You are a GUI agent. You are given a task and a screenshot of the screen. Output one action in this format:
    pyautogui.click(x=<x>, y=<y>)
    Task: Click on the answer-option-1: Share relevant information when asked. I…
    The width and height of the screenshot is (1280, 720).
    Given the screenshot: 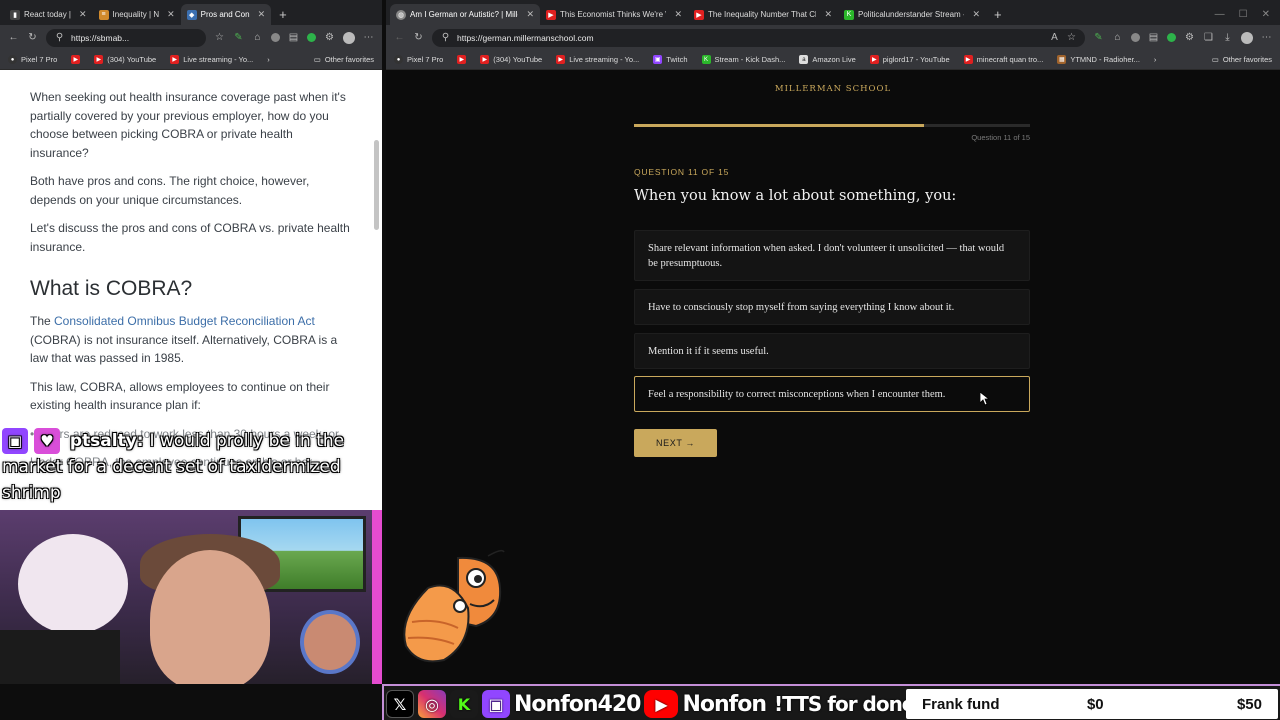 What is the action you would take?
    pyautogui.click(x=832, y=255)
    